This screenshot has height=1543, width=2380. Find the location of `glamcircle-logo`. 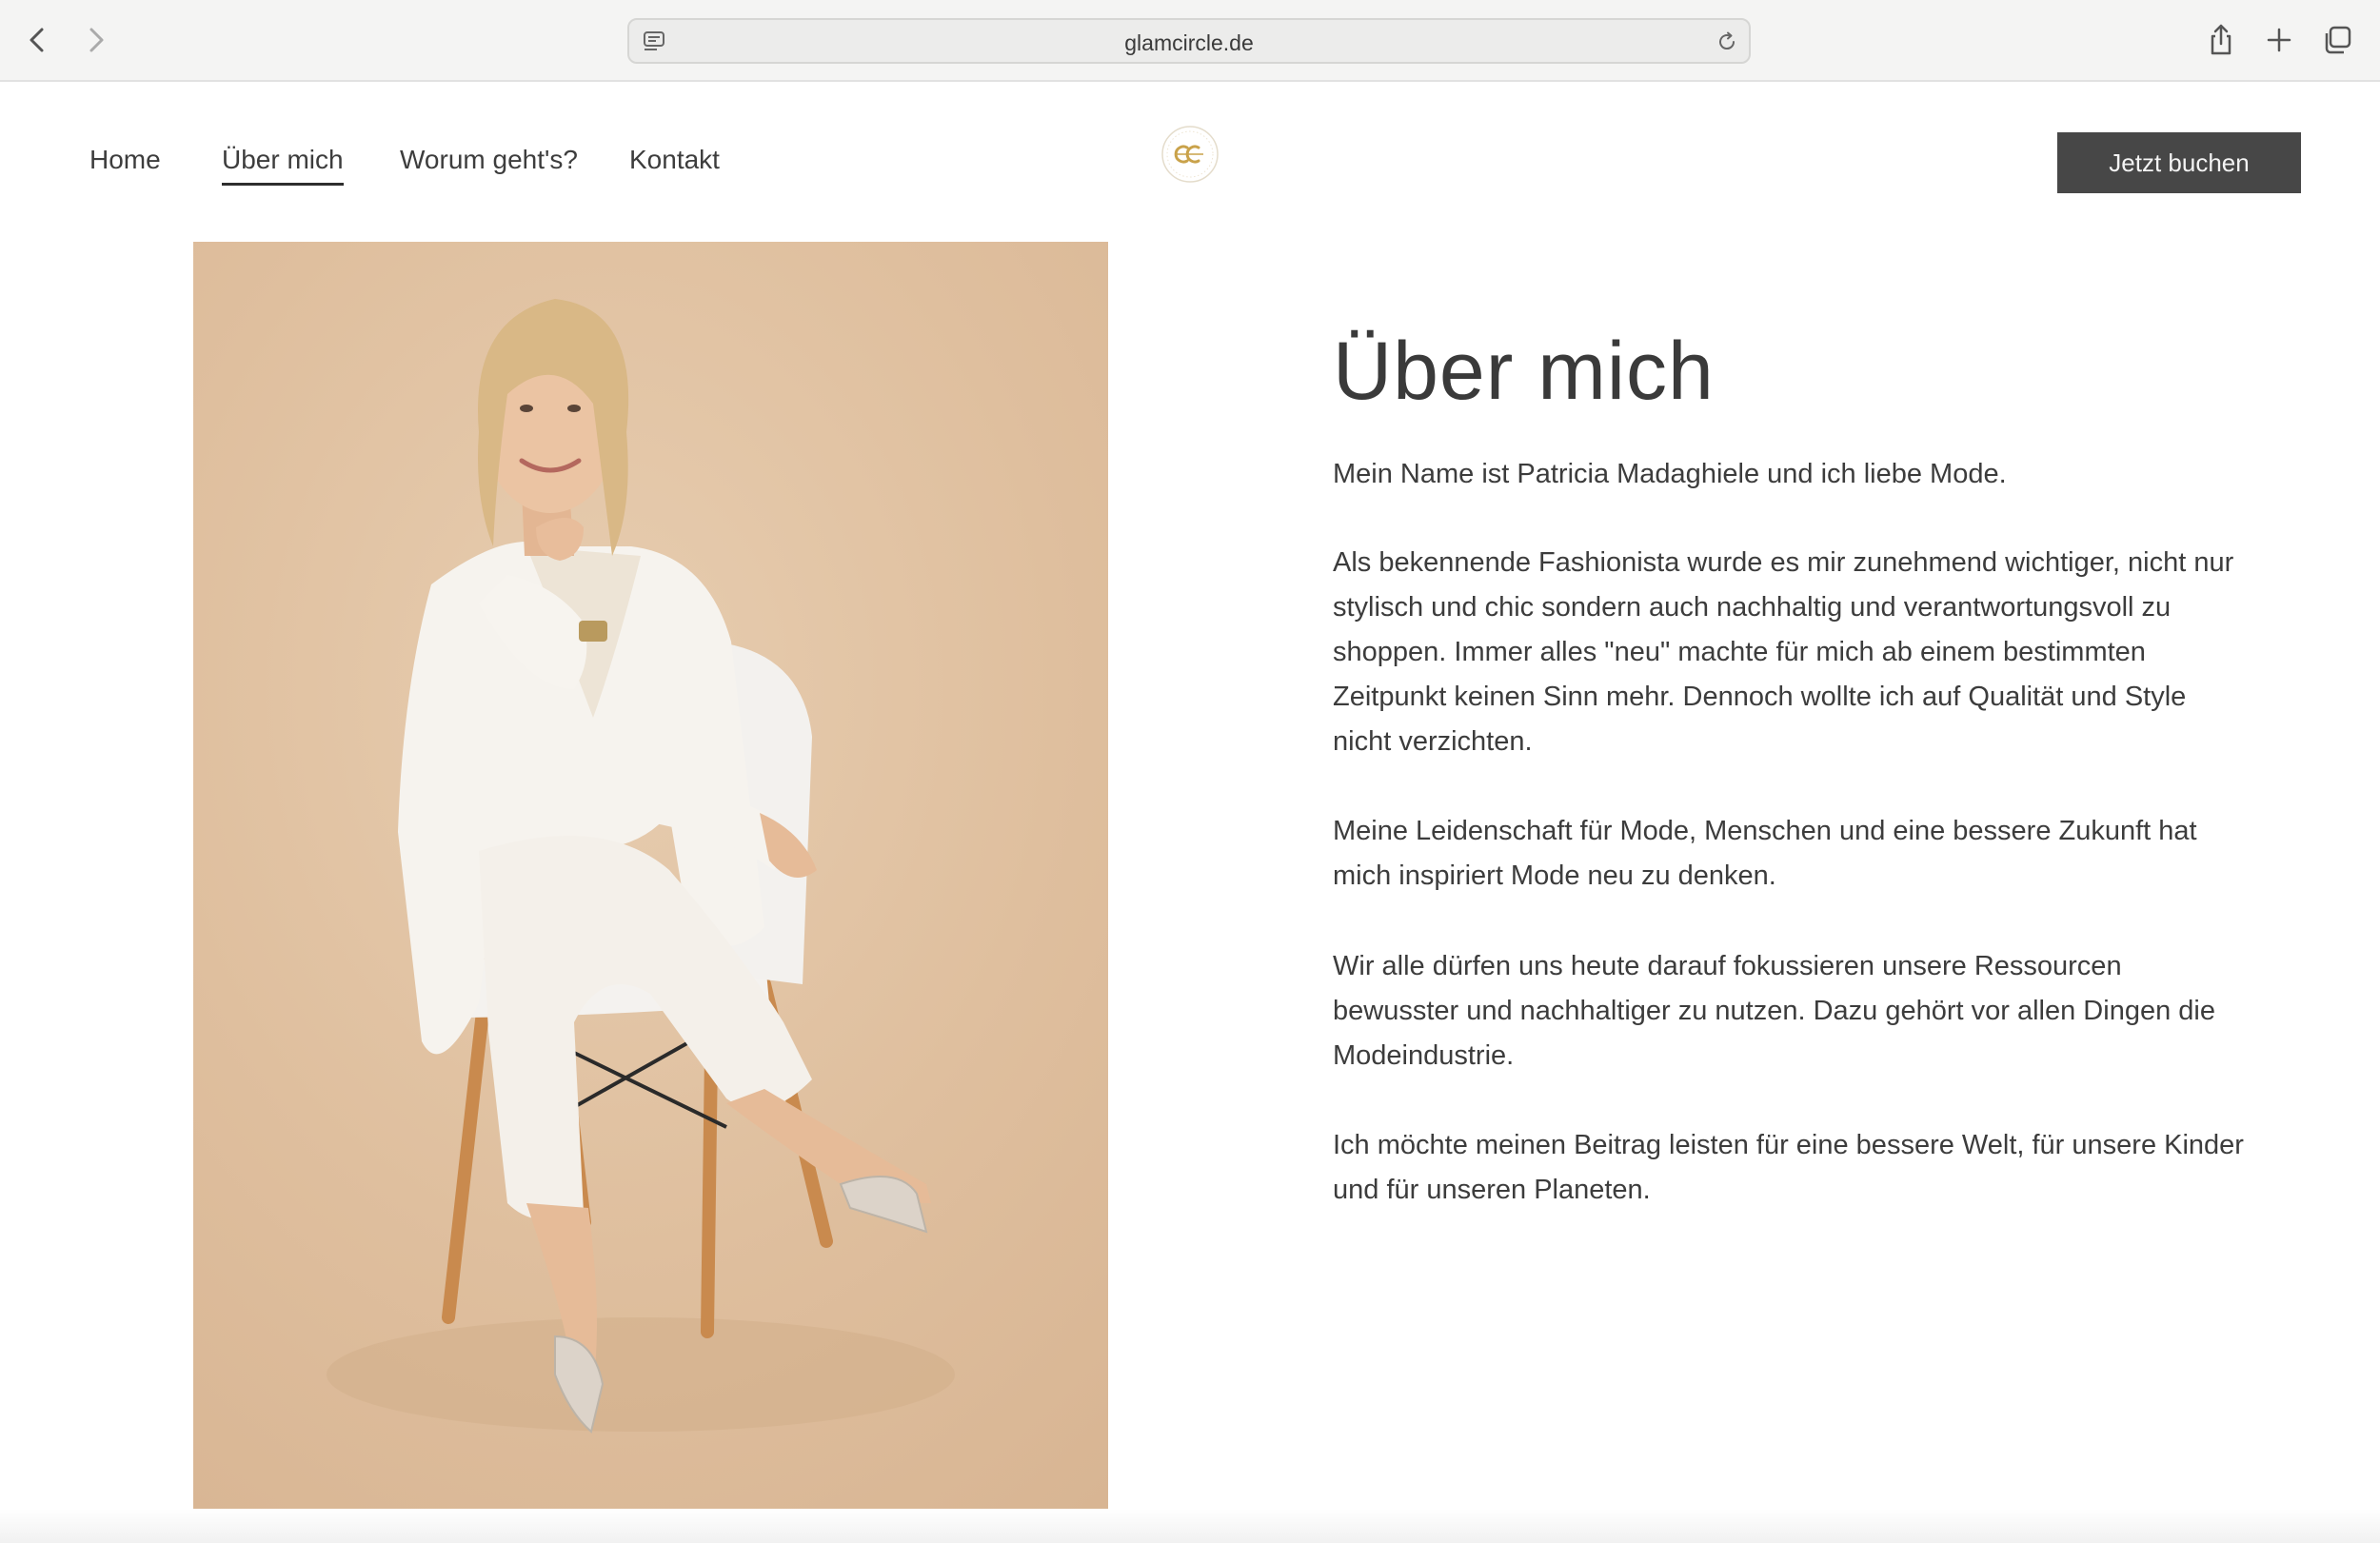

glamcircle-logo is located at coordinates (1190, 154).